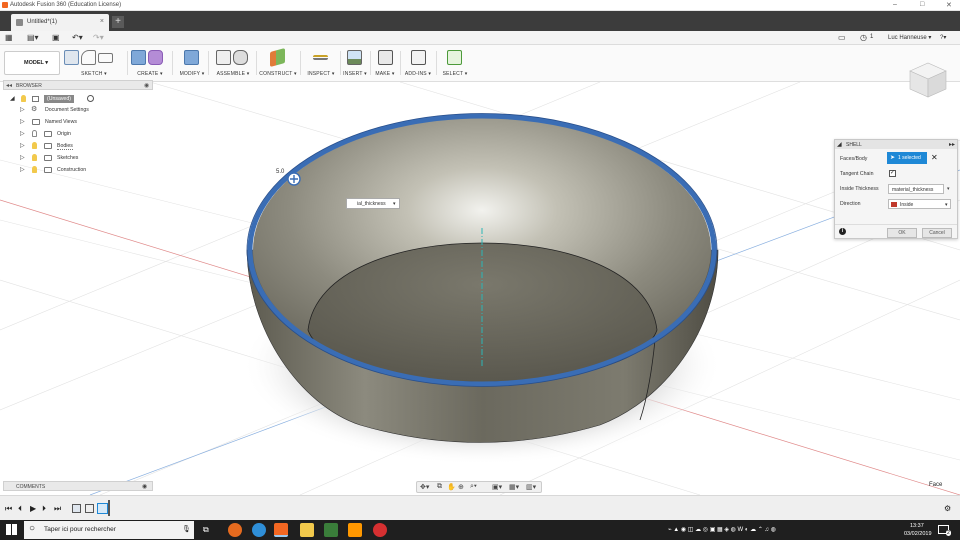 The width and height of the screenshot is (960, 540). I want to click on app-sublime-icon, so click(355, 530).